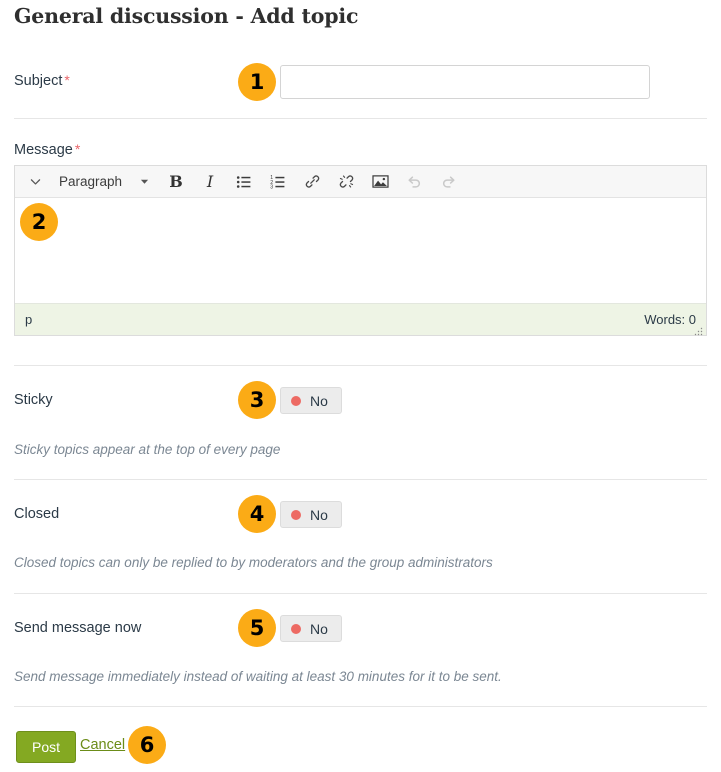 This screenshot has height=772, width=721. Describe the element at coordinates (186, 16) in the screenshot. I see `page-title: General discussion - Add topic` at that location.